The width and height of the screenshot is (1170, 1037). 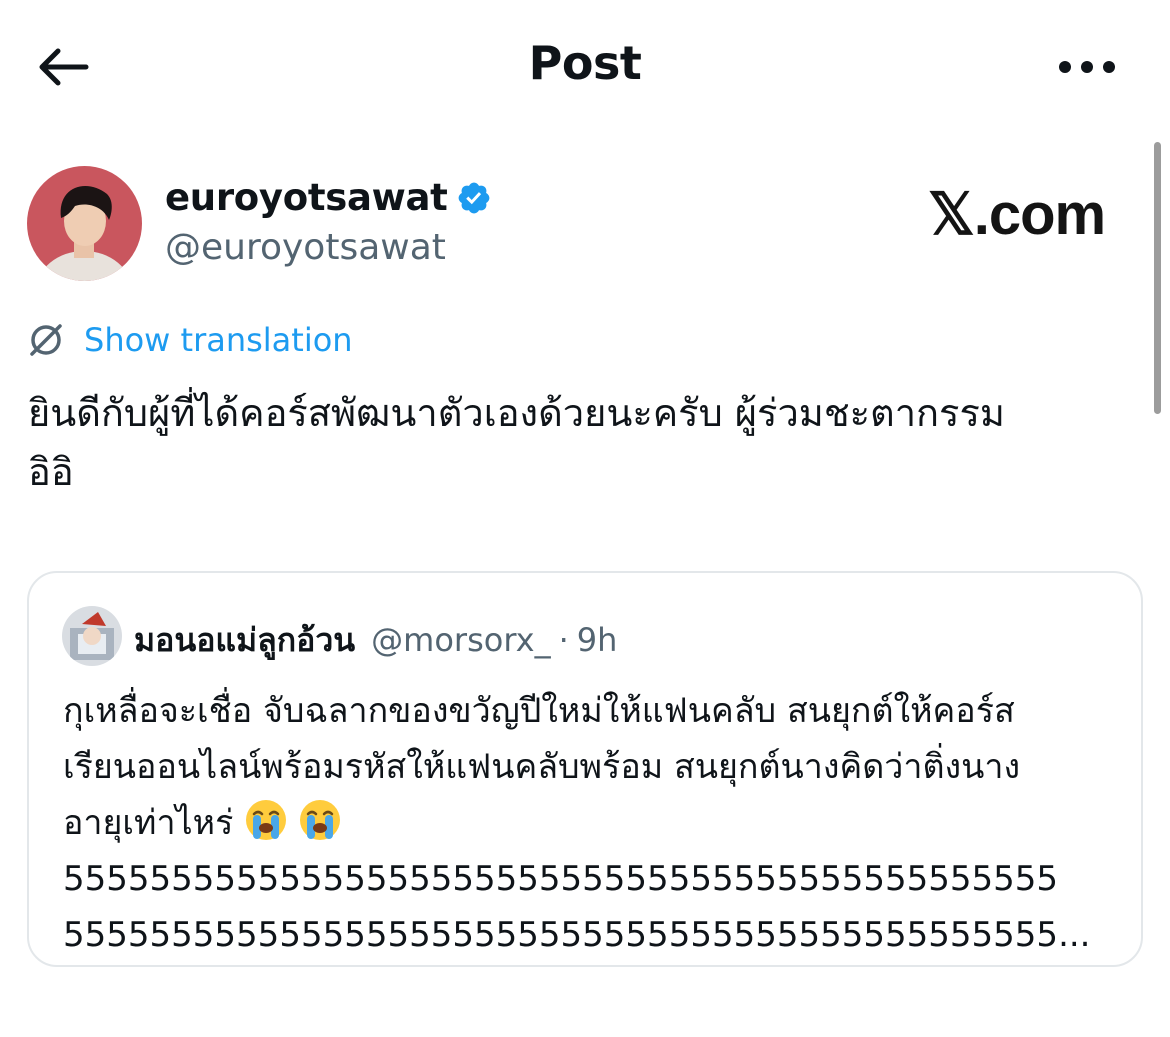 I want to click on quoted-timestamp: 9h, so click(x=597, y=640).